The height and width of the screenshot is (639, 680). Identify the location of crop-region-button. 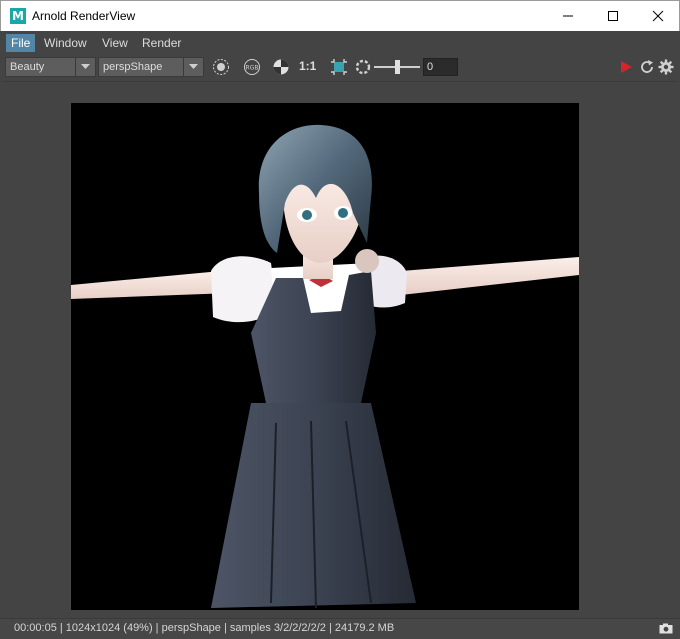
(339, 67).